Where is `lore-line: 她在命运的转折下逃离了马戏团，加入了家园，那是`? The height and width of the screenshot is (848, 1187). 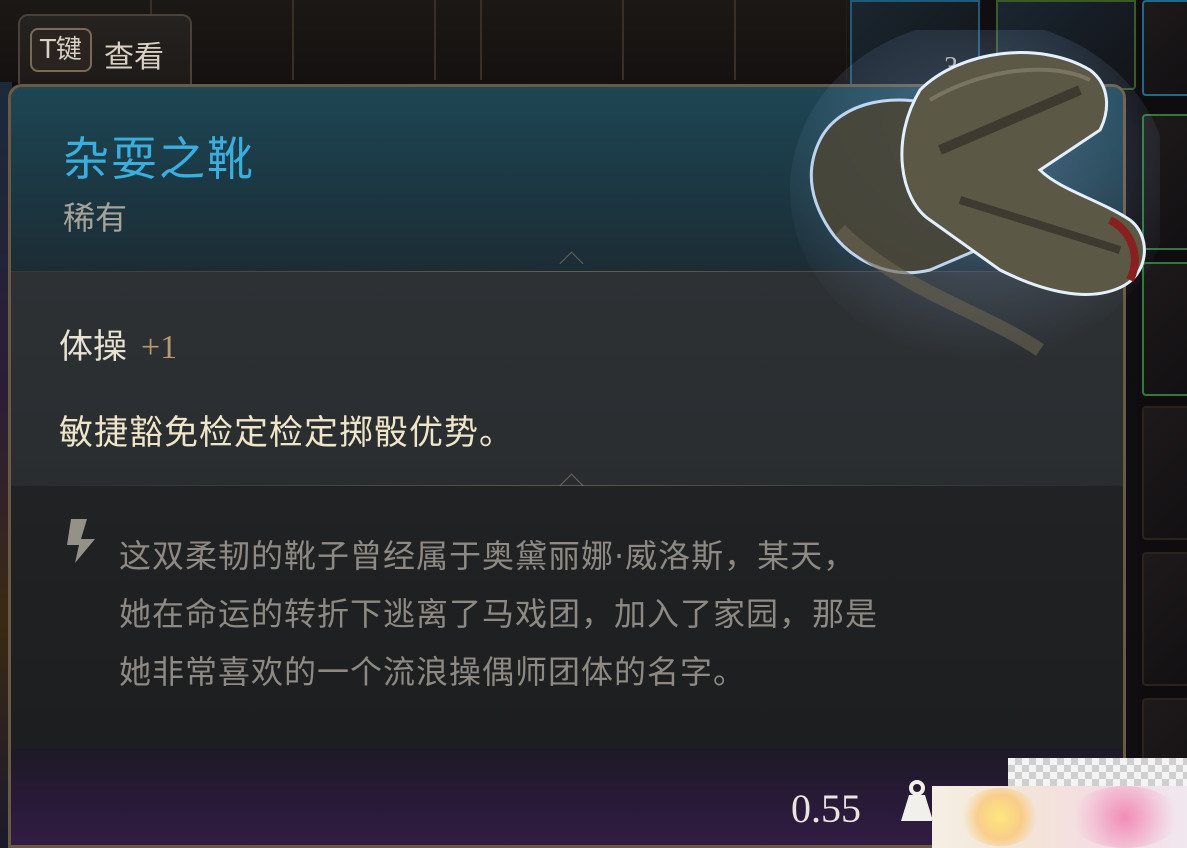 lore-line: 她在命运的转折下逃离了马戏团，加入了家园，那是 is located at coordinates (499, 614).